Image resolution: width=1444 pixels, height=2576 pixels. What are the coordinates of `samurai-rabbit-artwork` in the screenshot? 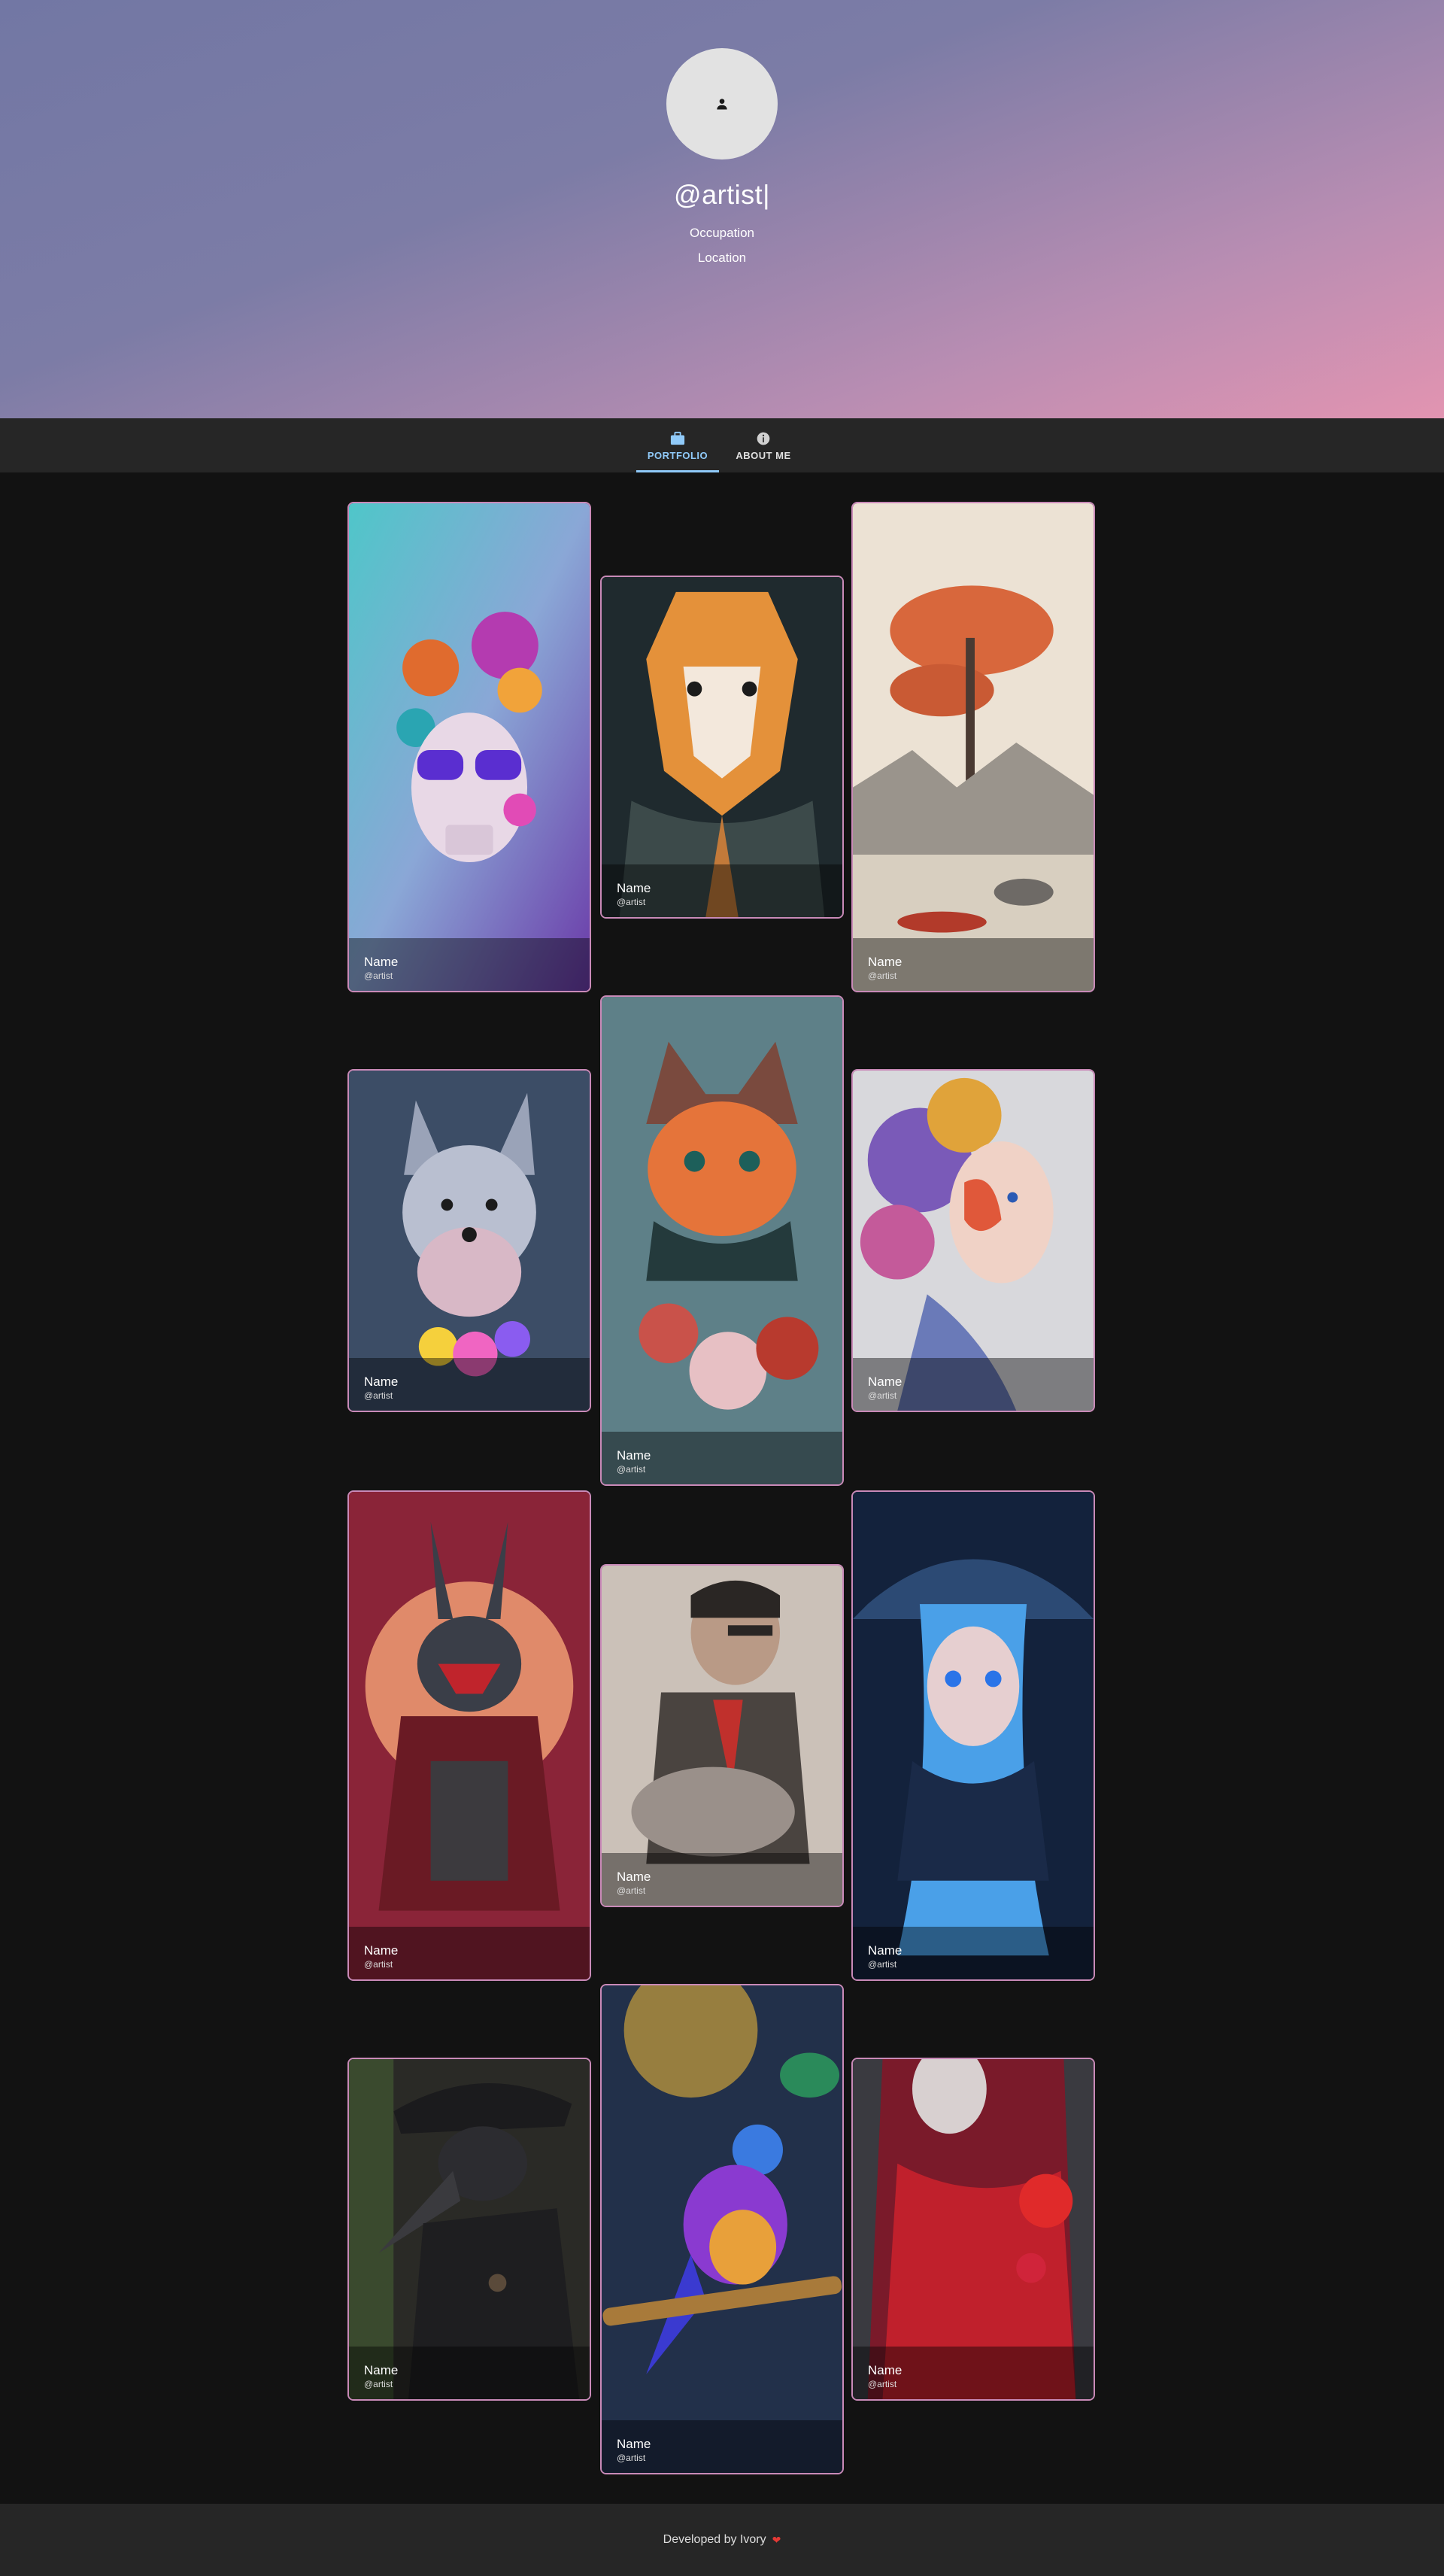 It's located at (469, 1736).